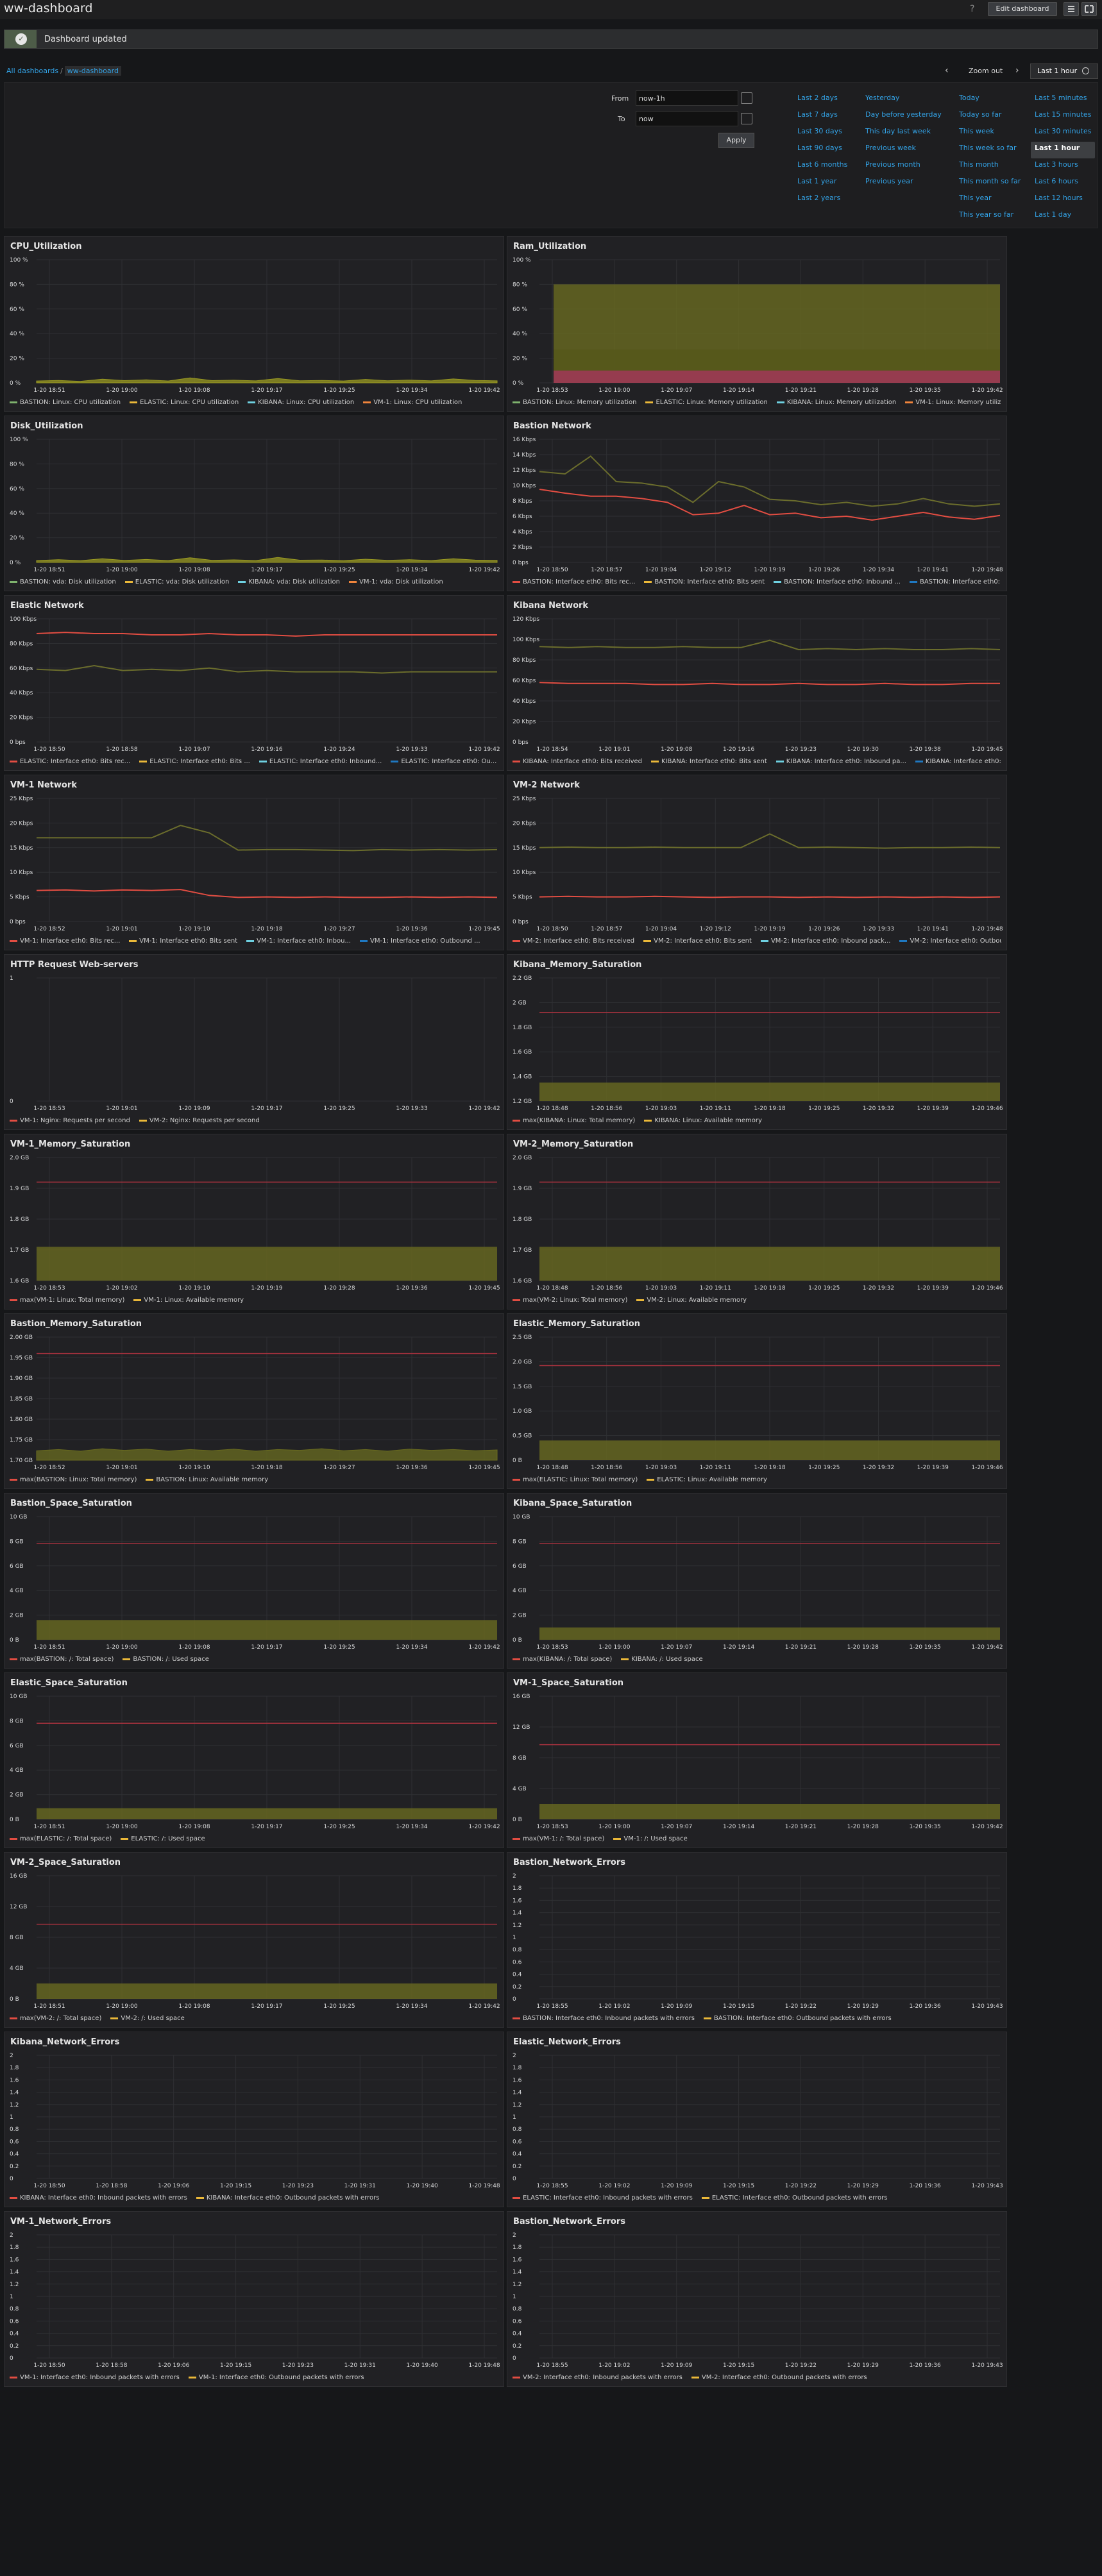 This screenshot has height=2576, width=1102. What do you see at coordinates (1063, 133) in the screenshot?
I see `quick-range-option: Last 30 minutes` at bounding box center [1063, 133].